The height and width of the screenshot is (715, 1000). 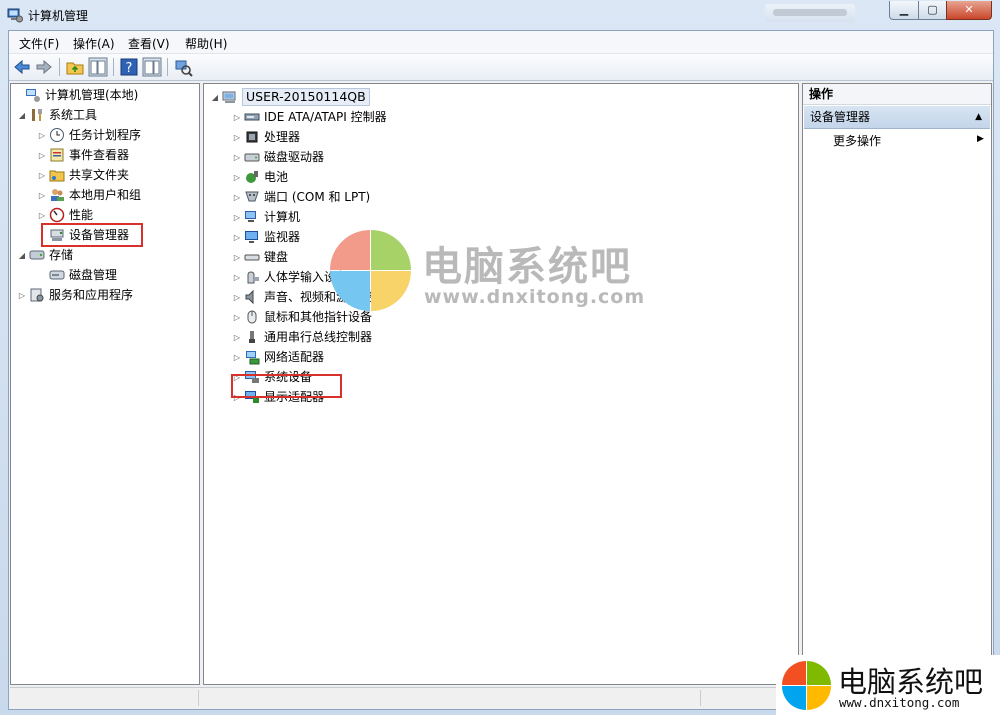 I want to click on close-button: ✕, so click(x=969, y=10).